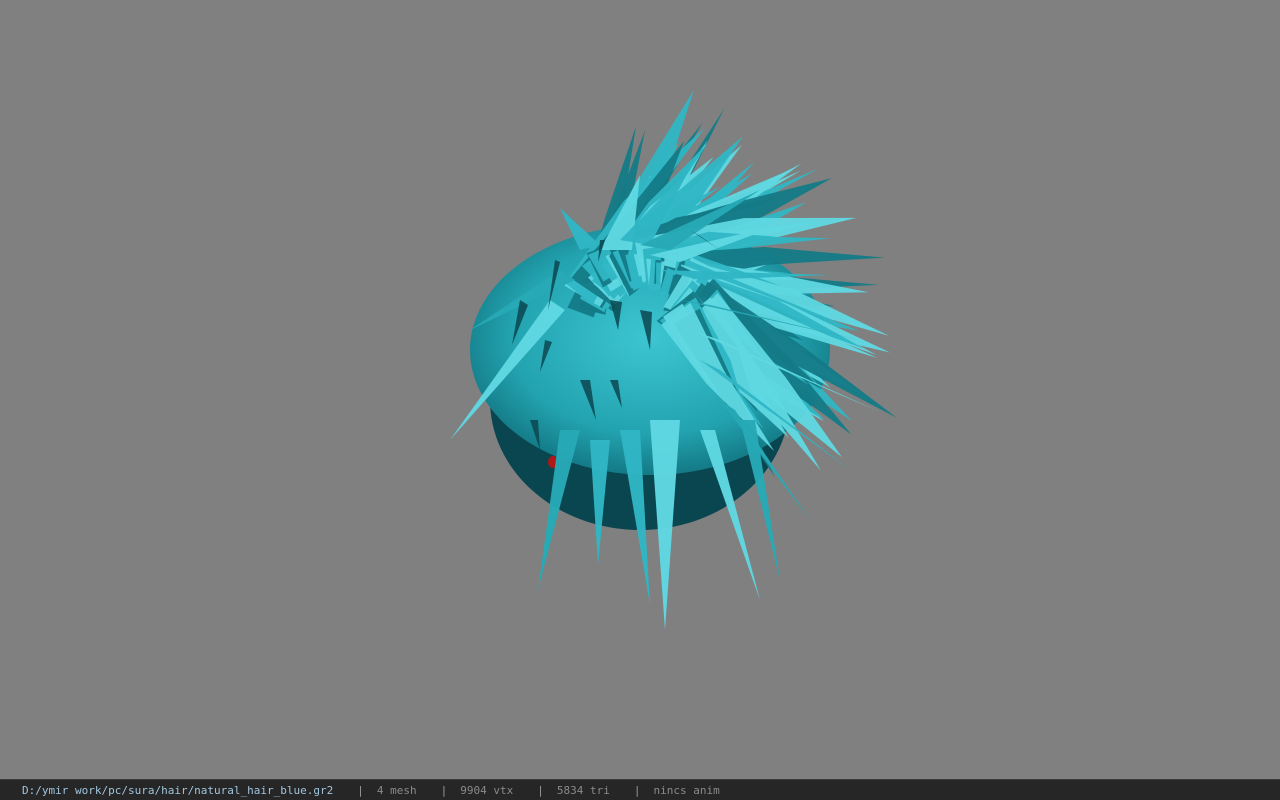  I want to click on triangle-count: 5834 tri, so click(583, 790).